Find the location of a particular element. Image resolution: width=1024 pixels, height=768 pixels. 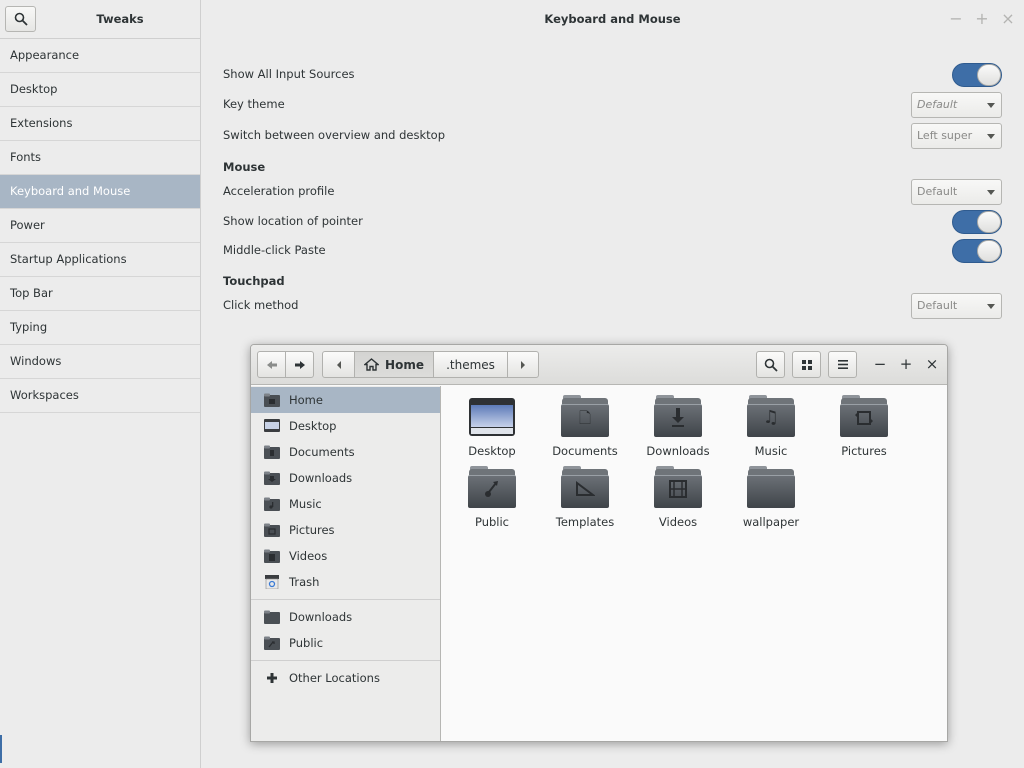

back-button is located at coordinates (271, 364).